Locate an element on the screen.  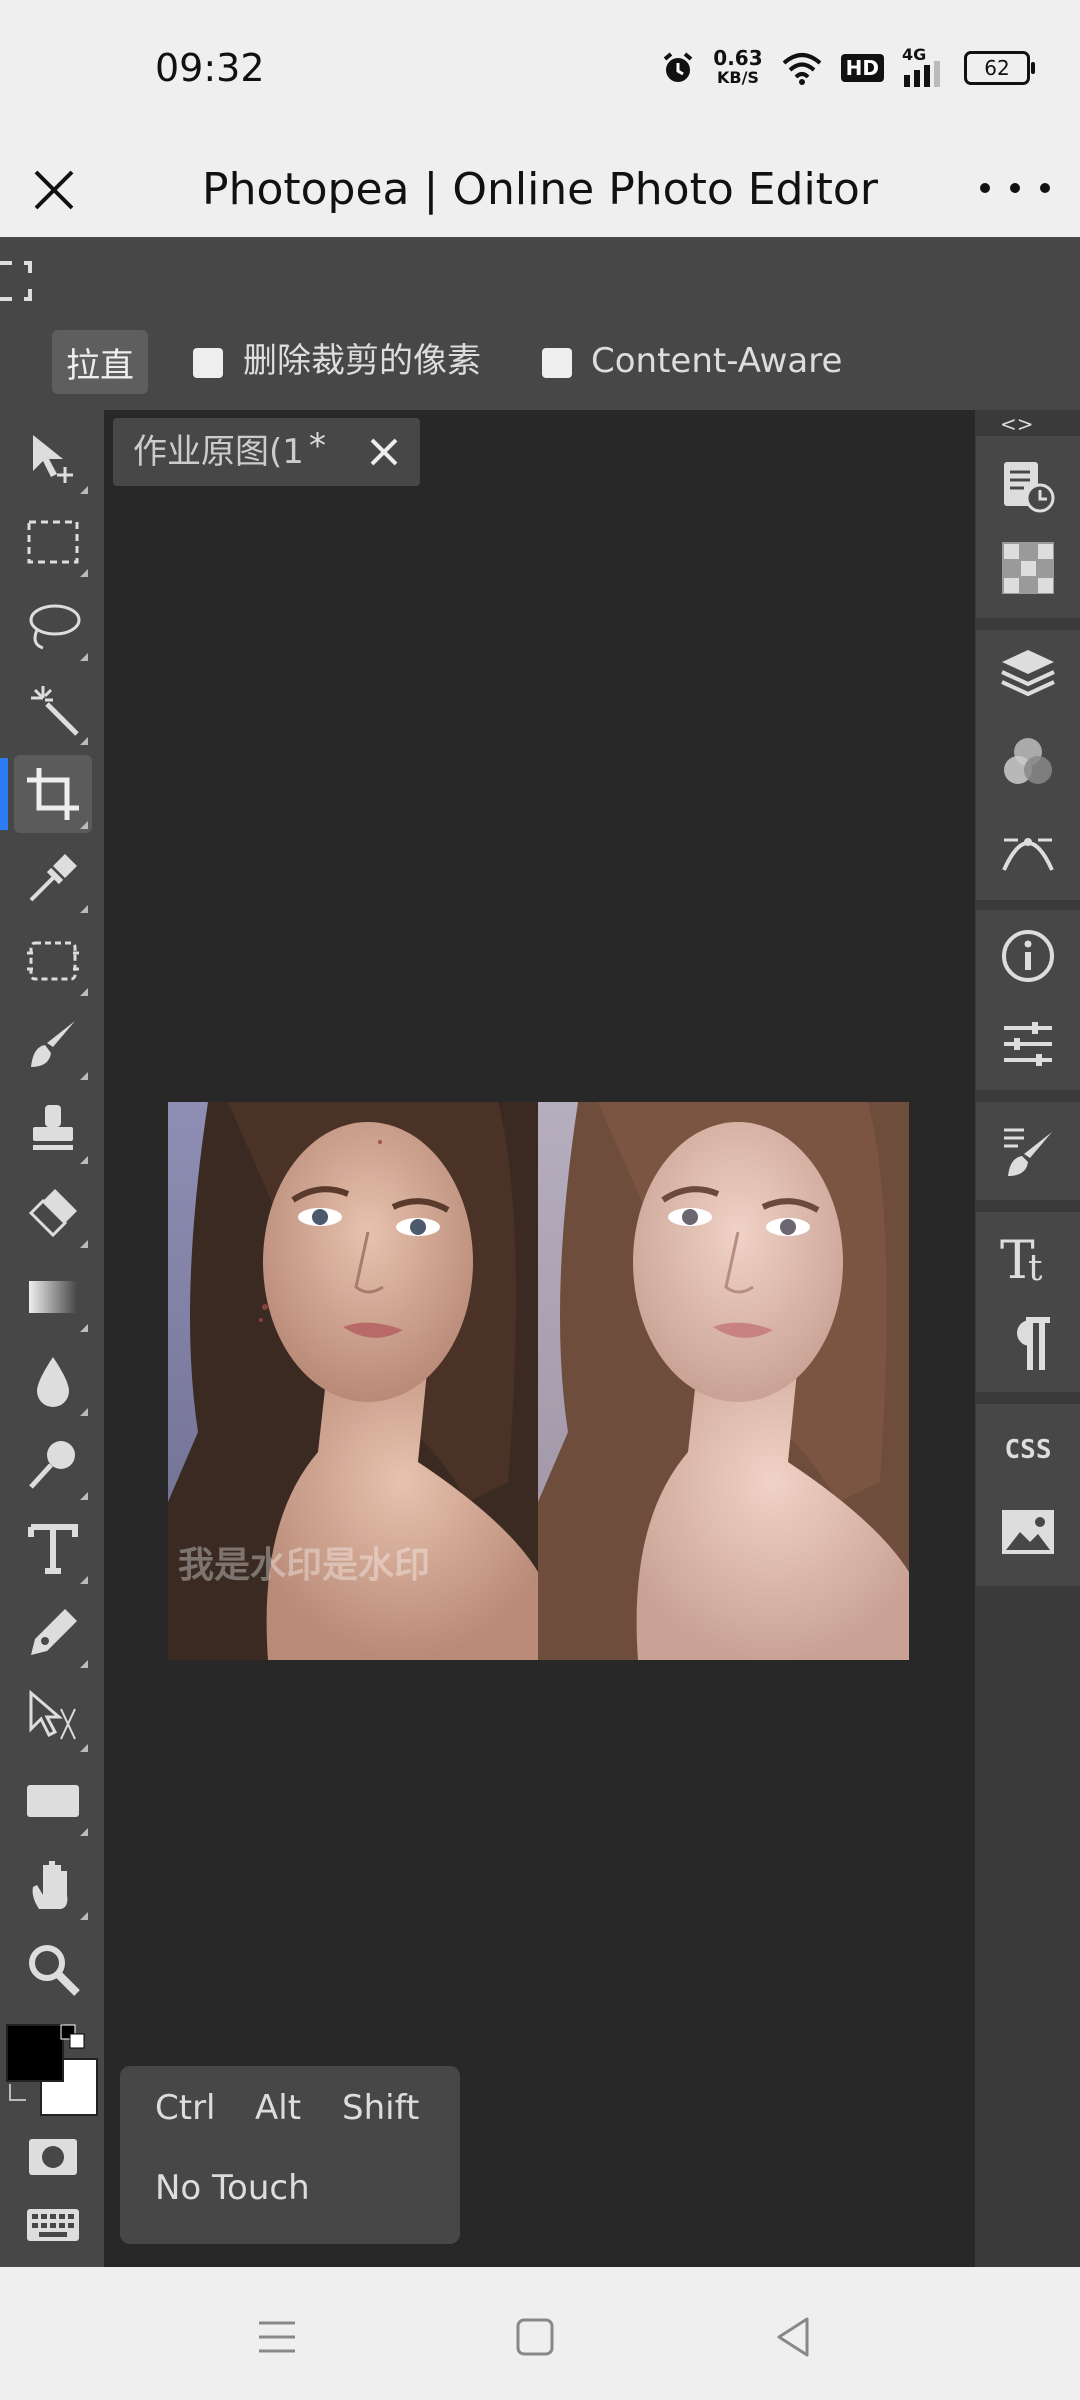
frame-icon is located at coordinates (53, 961).